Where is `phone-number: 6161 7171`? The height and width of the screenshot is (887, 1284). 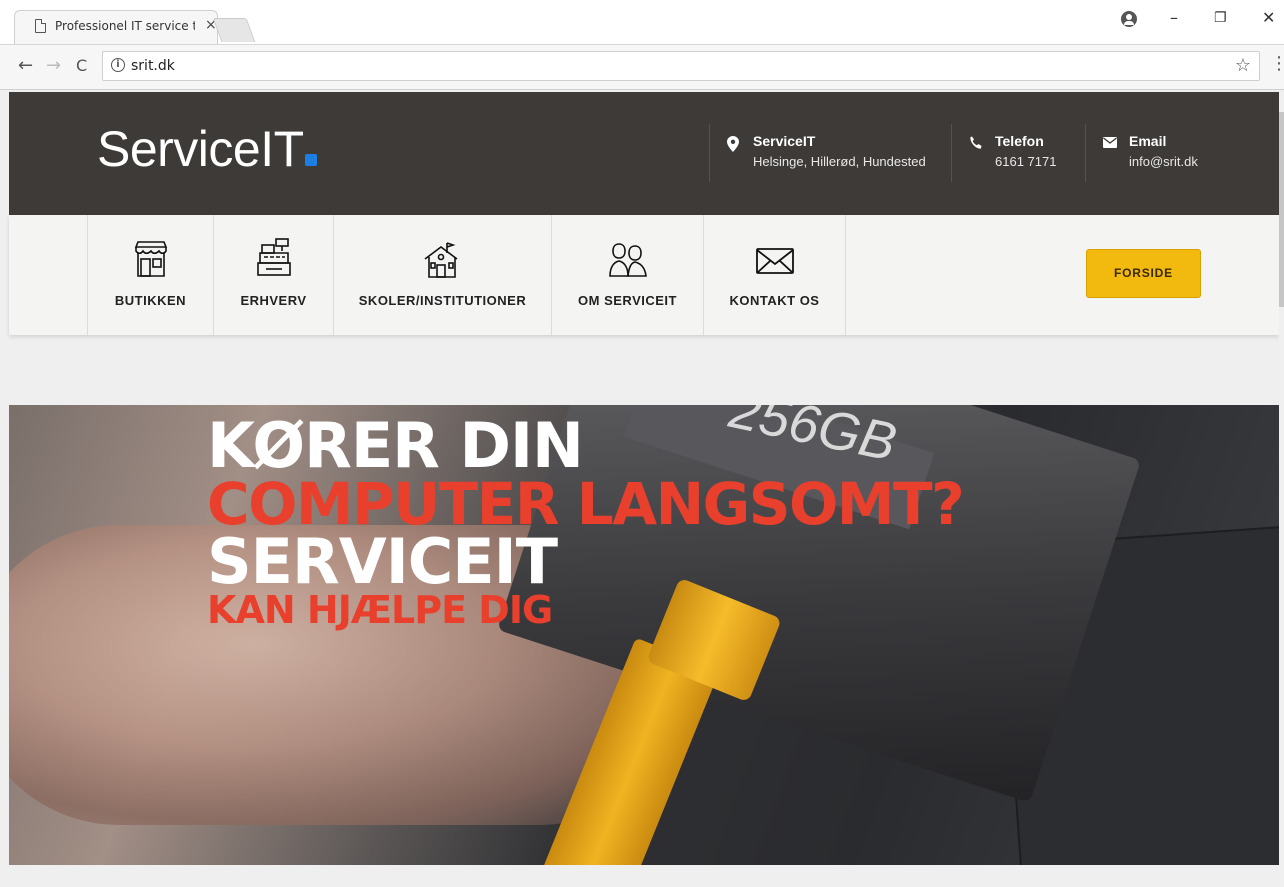
phone-number: 6161 7171 is located at coordinates (1025, 161).